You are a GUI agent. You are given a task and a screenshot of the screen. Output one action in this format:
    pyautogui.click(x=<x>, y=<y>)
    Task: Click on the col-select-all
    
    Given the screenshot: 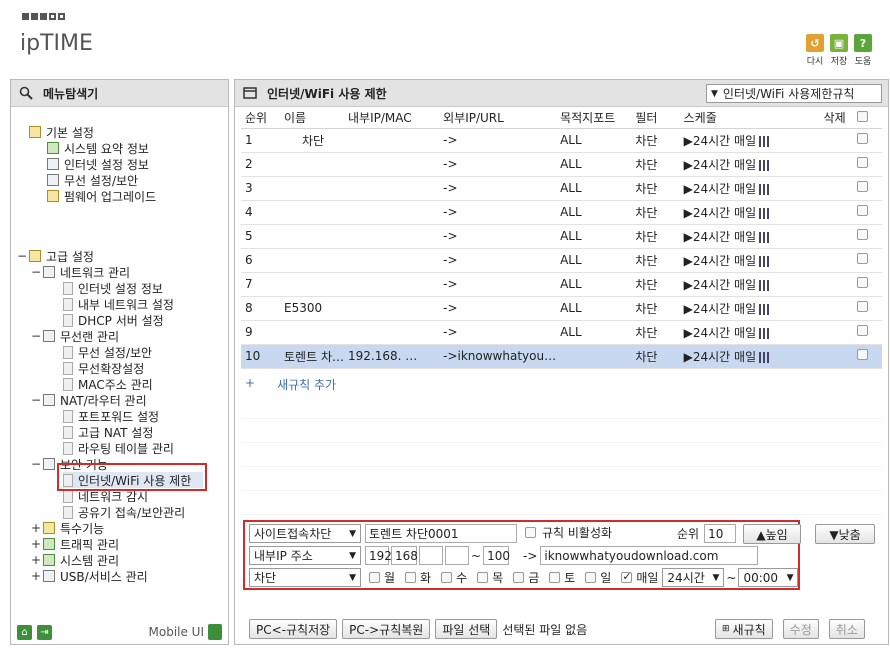 What is the action you would take?
    pyautogui.click(x=867, y=118)
    